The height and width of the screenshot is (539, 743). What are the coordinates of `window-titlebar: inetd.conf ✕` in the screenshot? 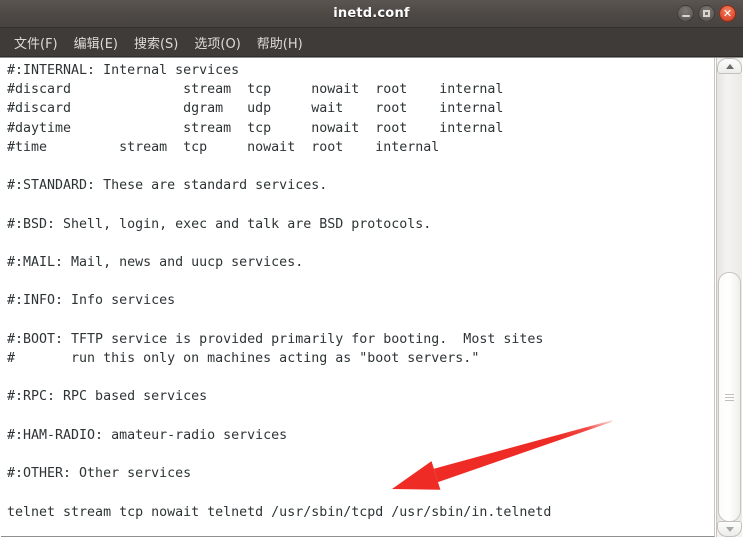 It's located at (371, 14).